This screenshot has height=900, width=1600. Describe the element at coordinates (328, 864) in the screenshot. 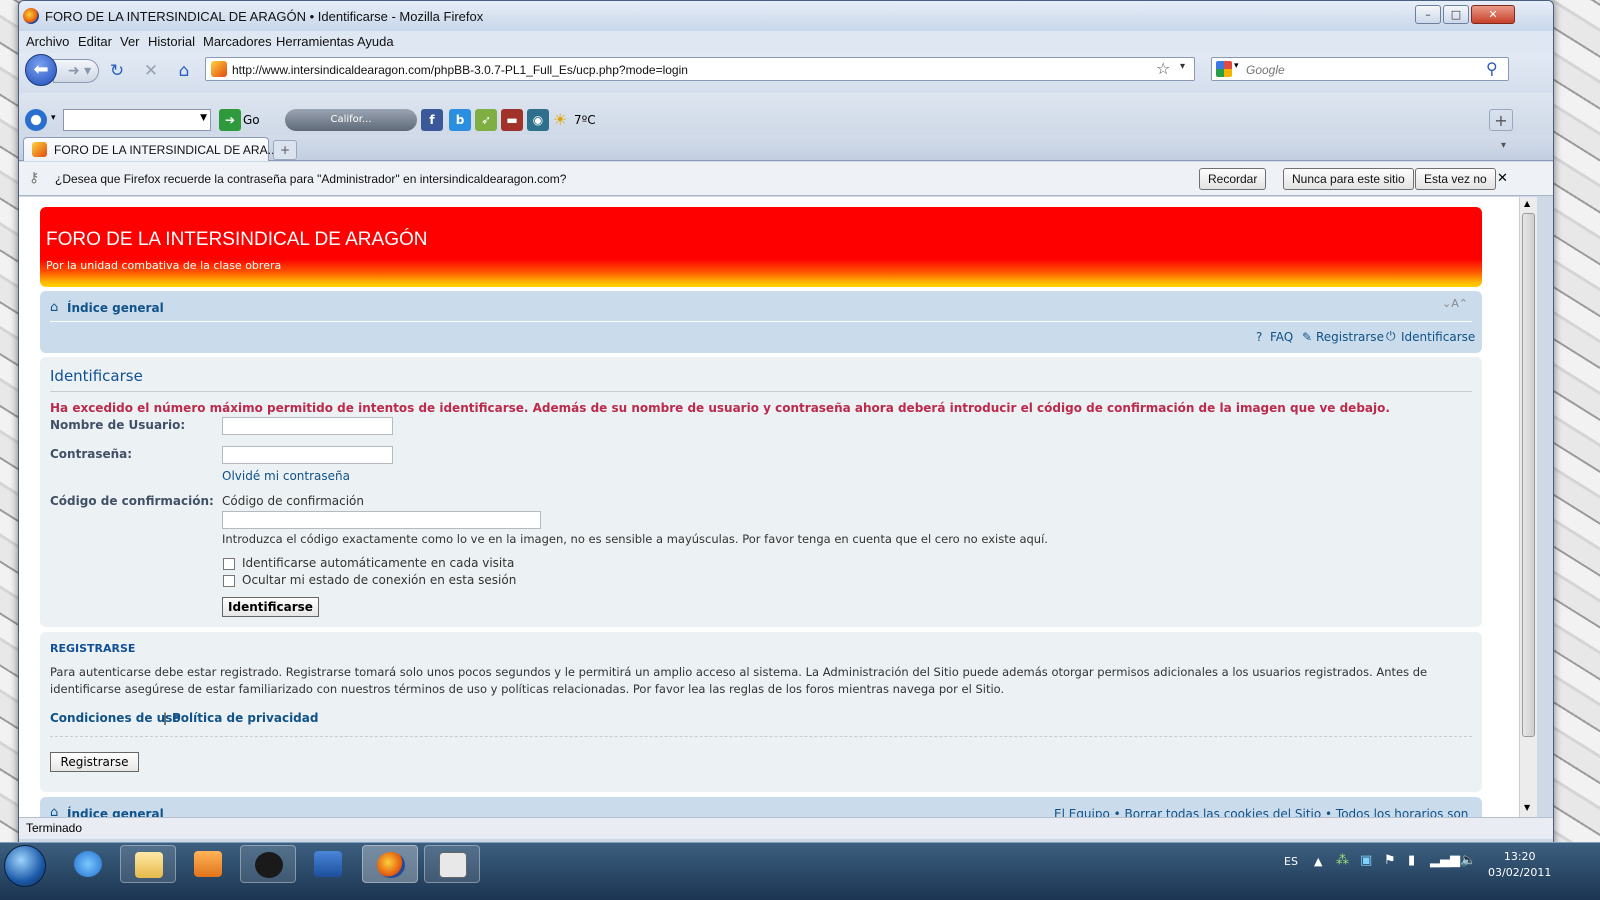

I see `taskbar-check-button` at that location.